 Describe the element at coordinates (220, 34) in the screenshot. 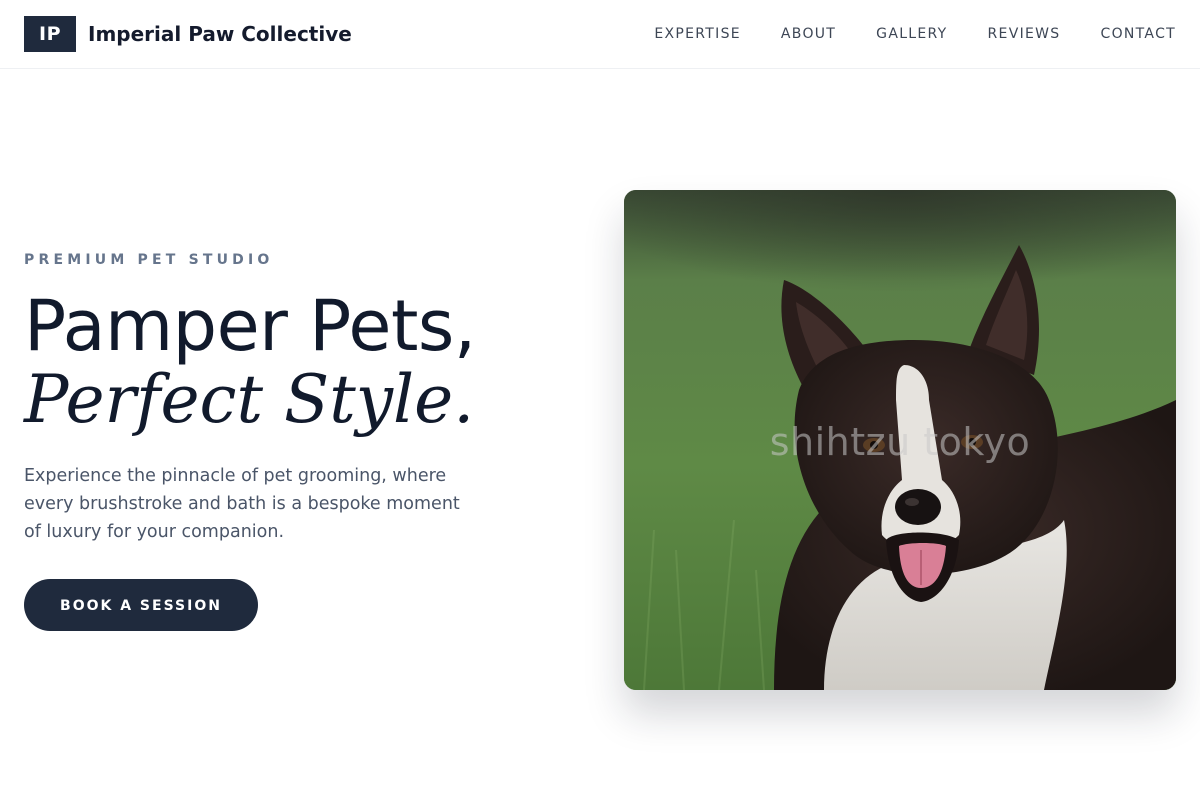

I see `brand-name: Imperial Paw Collective` at that location.